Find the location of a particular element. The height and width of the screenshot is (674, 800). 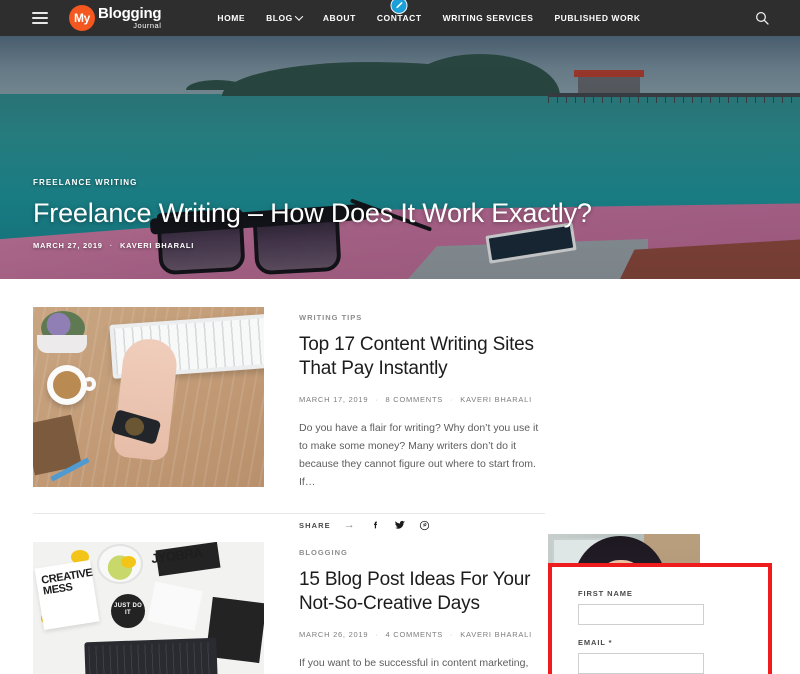

first-name-input is located at coordinates (641, 614).